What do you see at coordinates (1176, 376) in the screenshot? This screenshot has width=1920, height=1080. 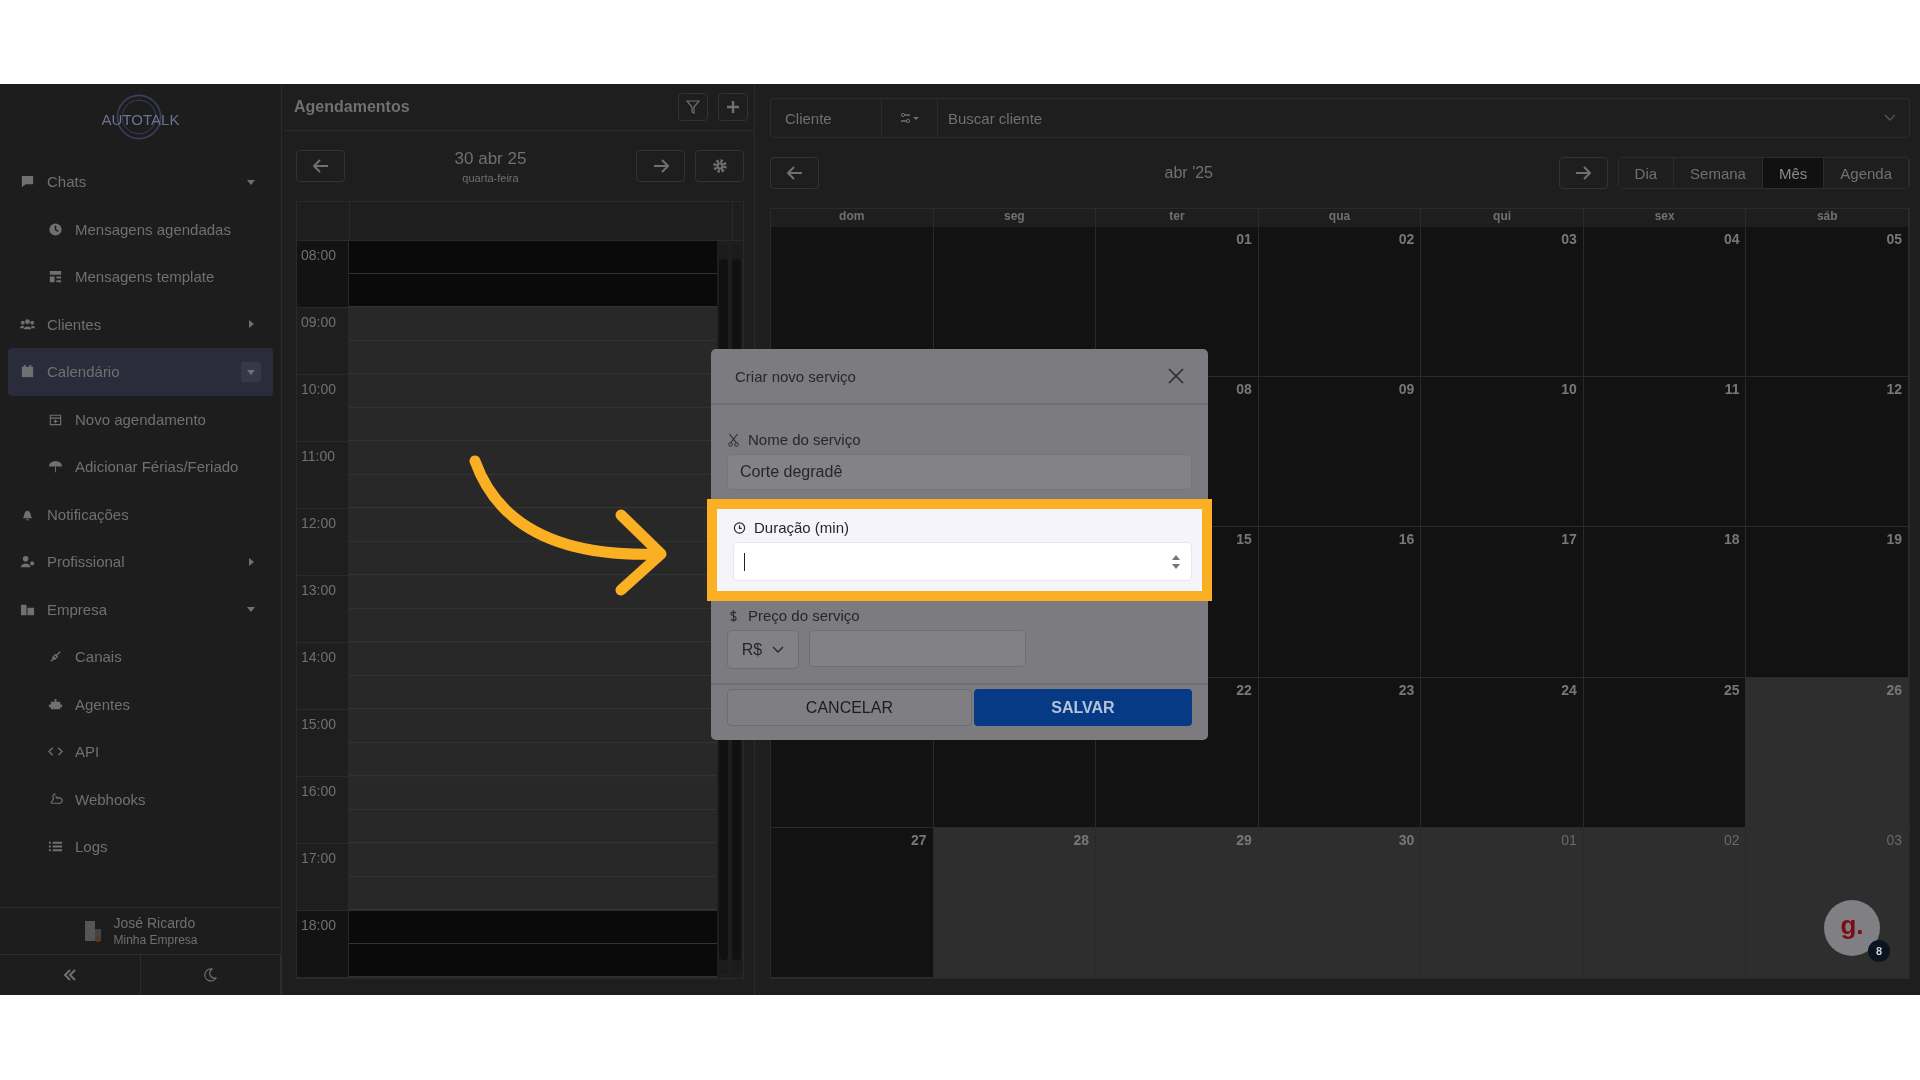 I see `close-icon` at bounding box center [1176, 376].